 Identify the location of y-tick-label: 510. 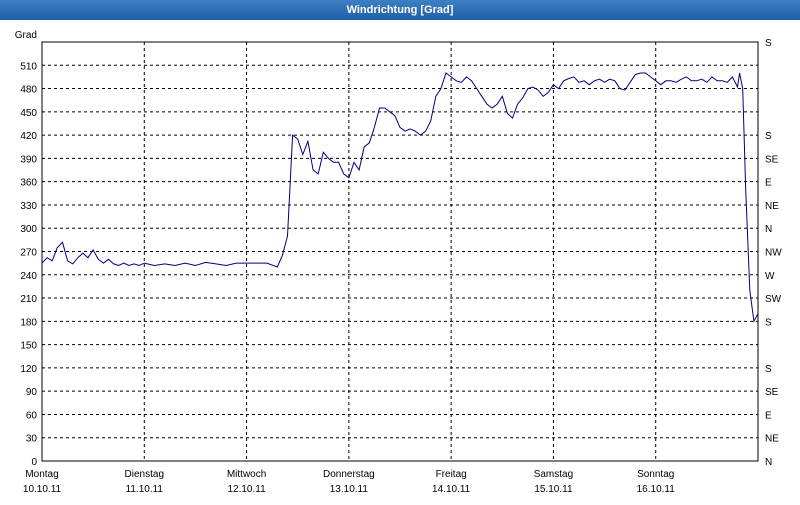
(28, 66).